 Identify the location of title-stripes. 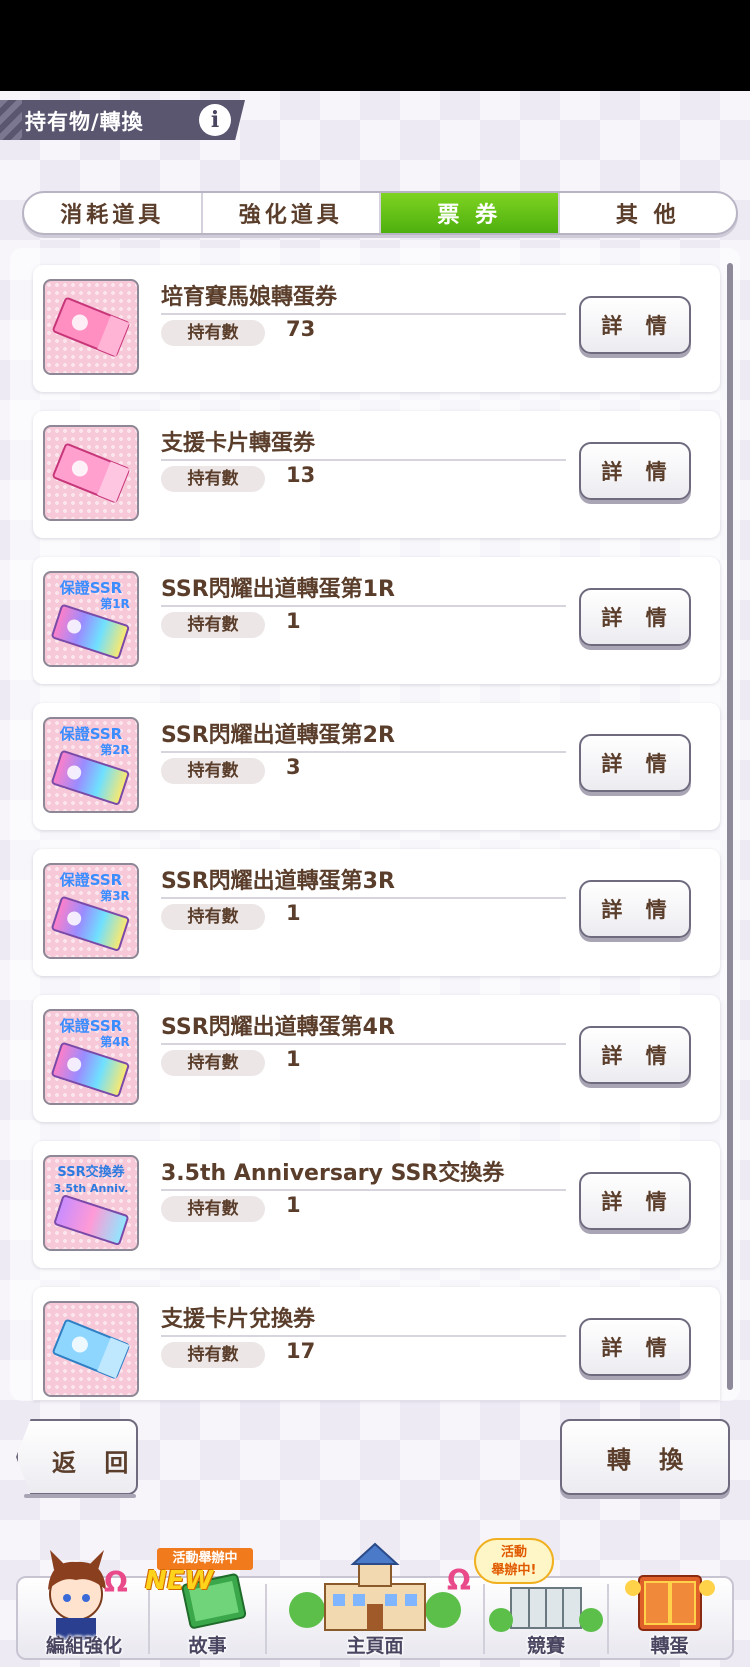
(11, 120).